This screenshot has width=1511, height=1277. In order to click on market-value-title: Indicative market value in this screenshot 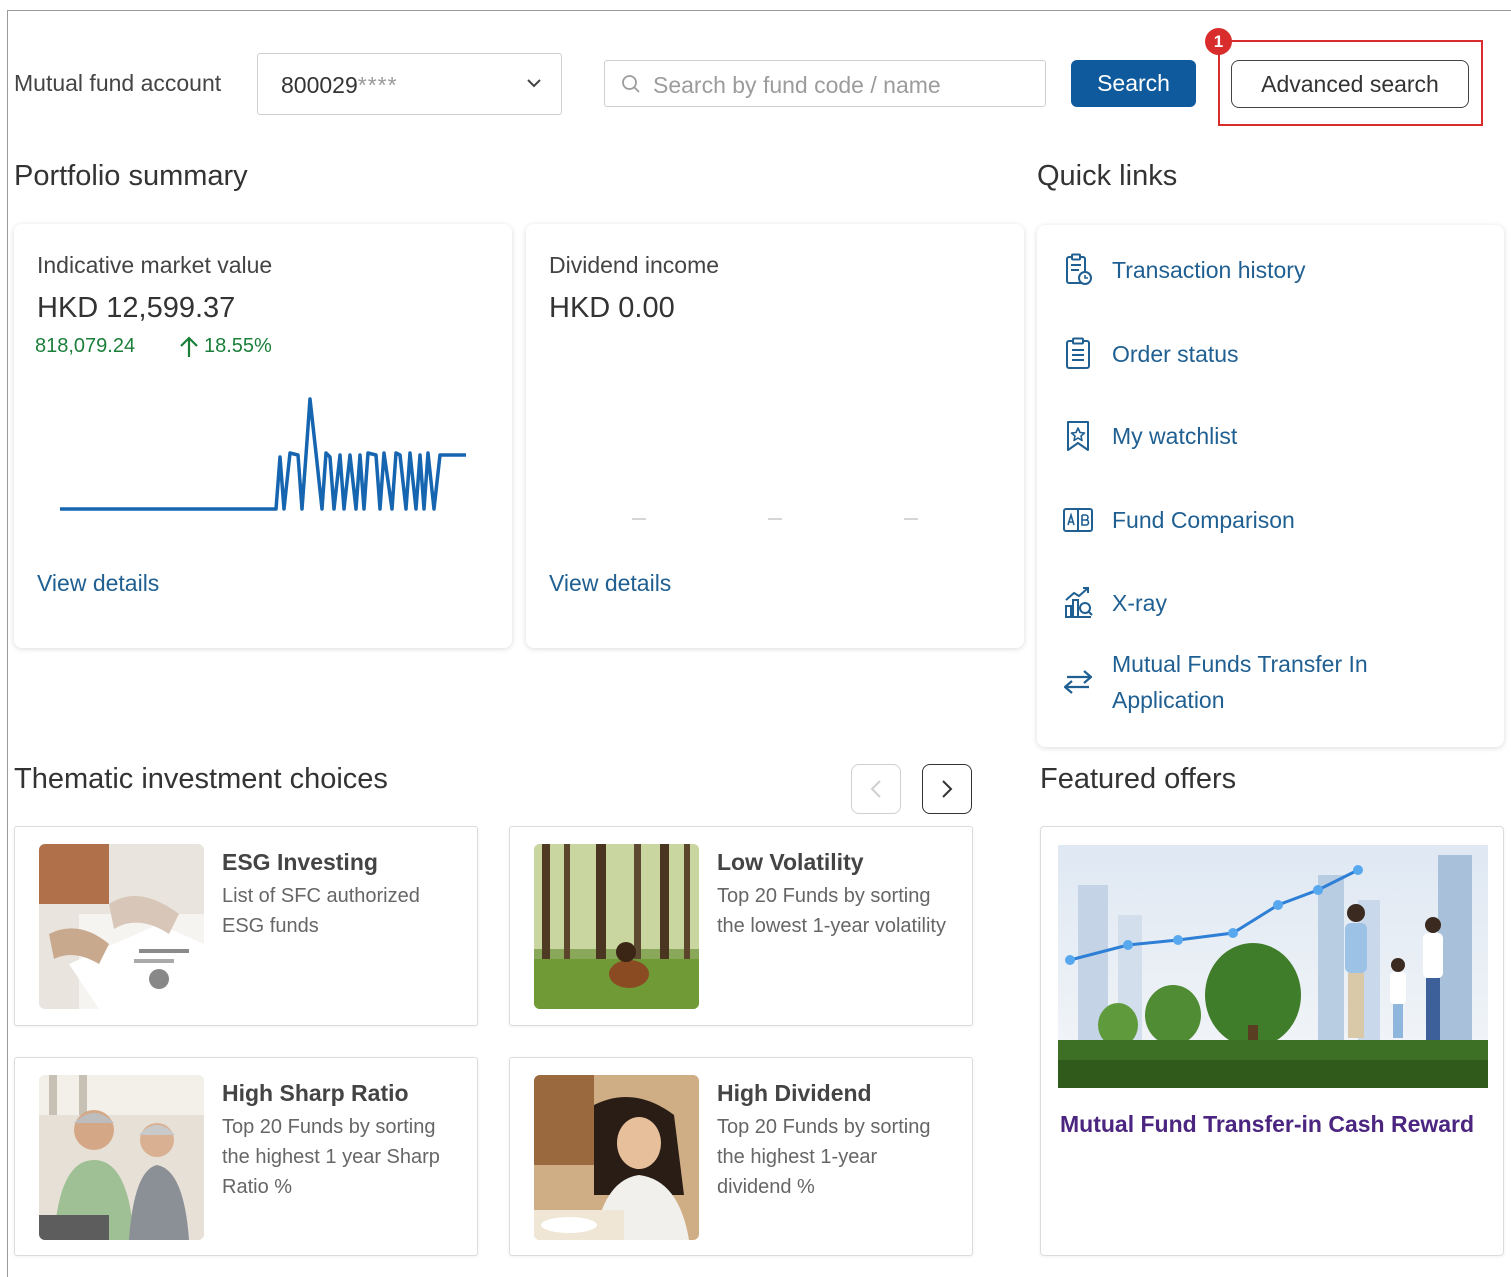, I will do `click(155, 265)`.